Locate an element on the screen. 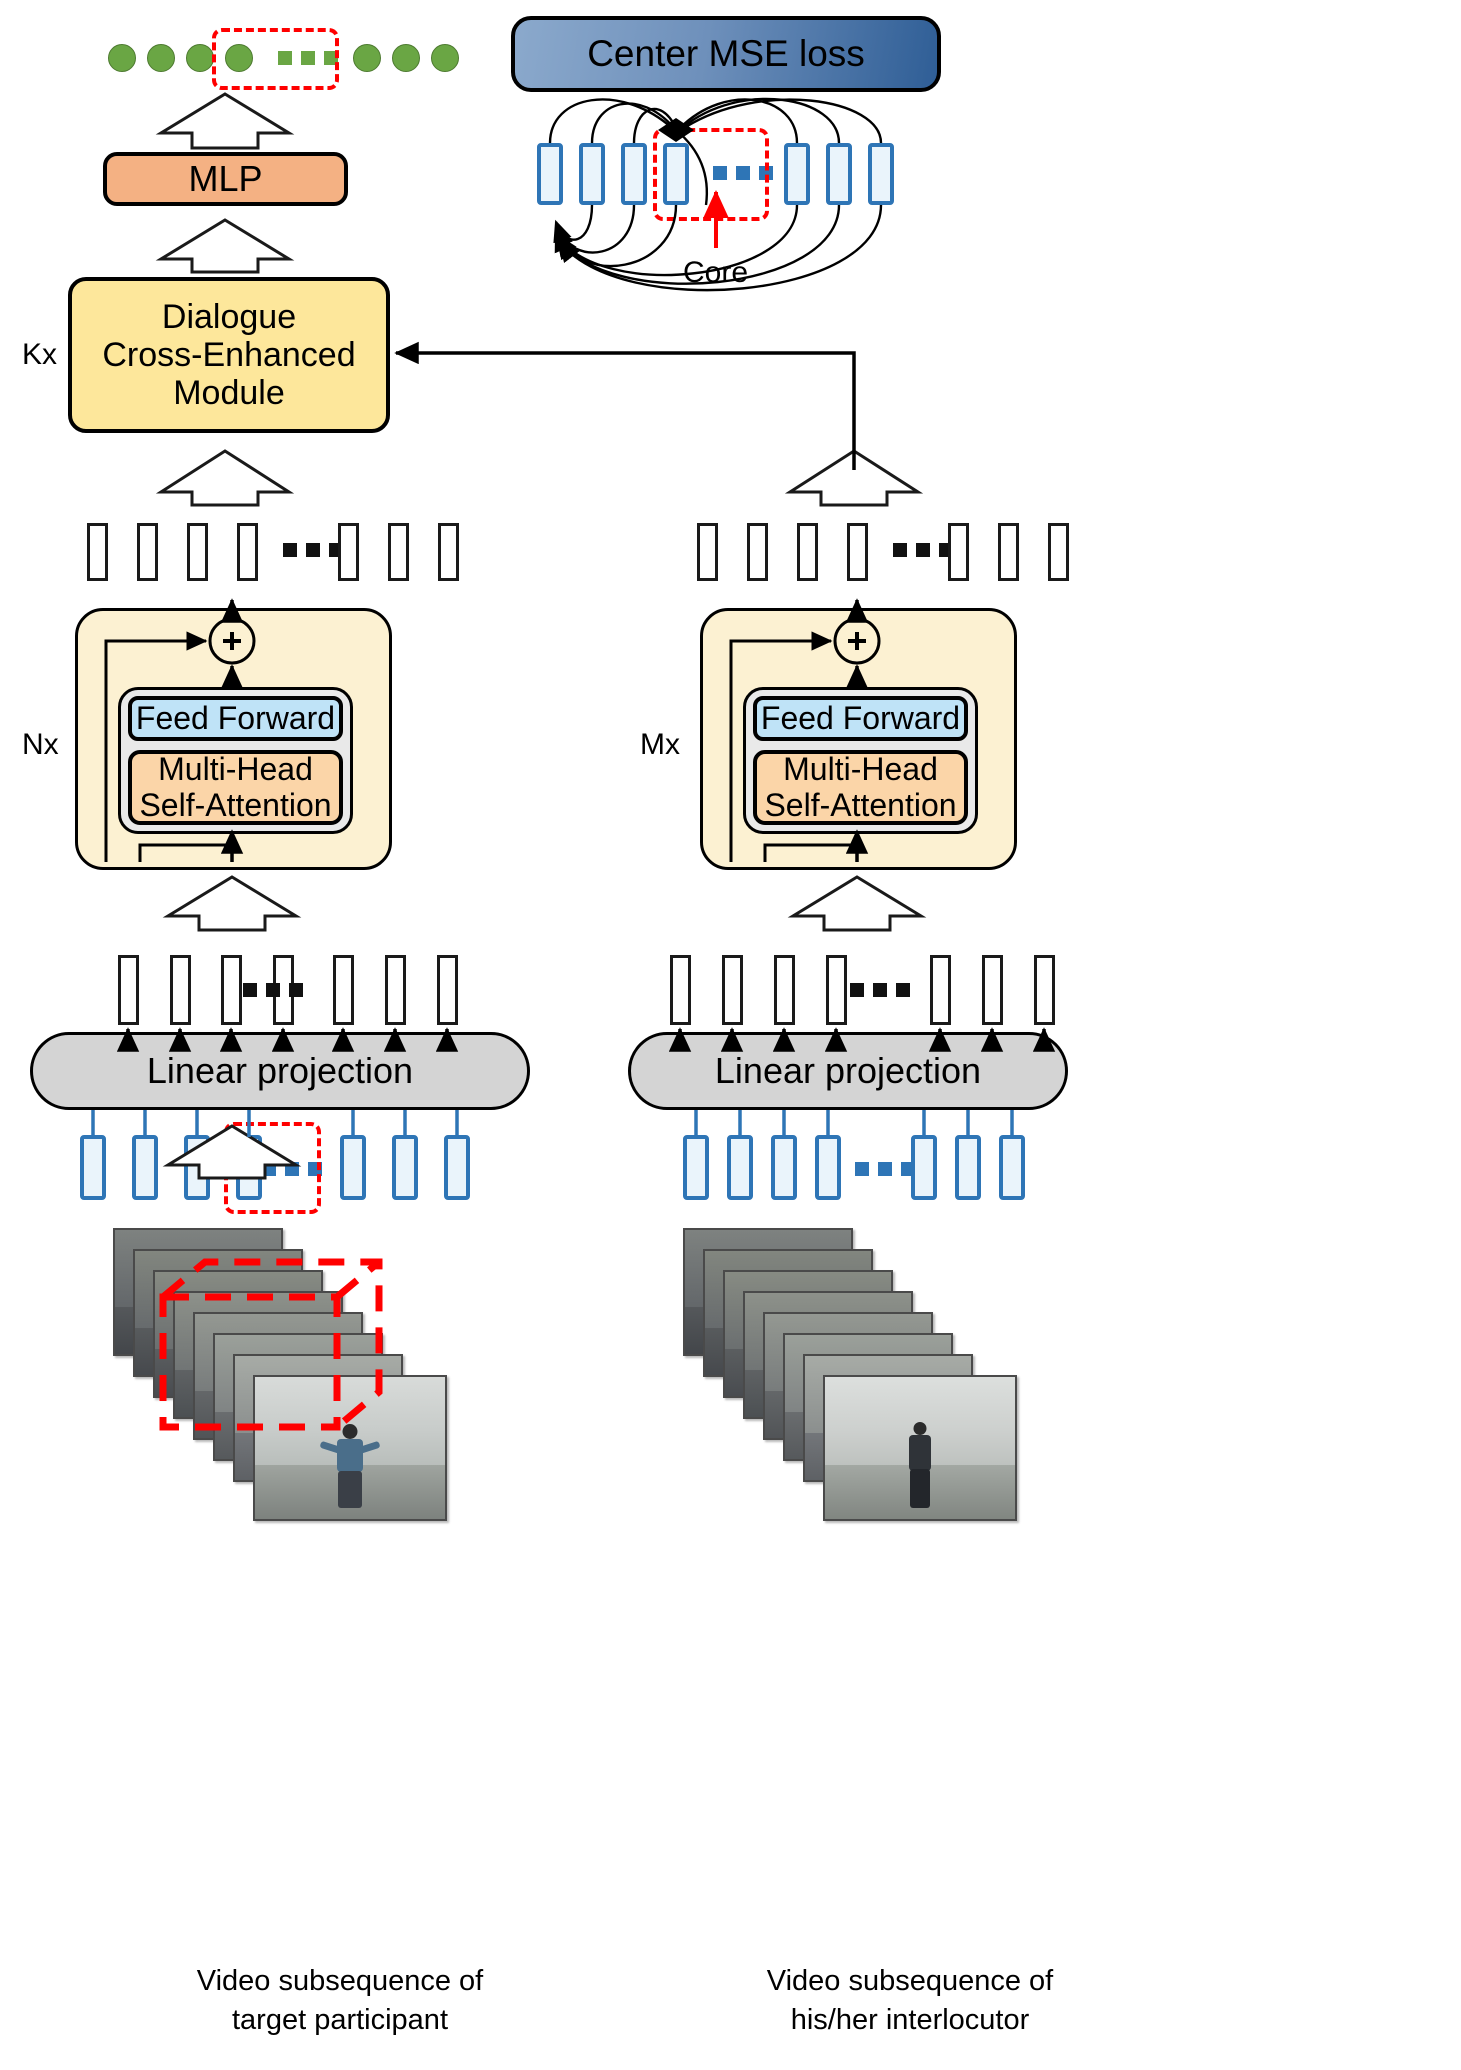 The width and height of the screenshot is (1461, 2070). right-video-caption-line1: Video subsequence of is located at coordinates (910, 1981).